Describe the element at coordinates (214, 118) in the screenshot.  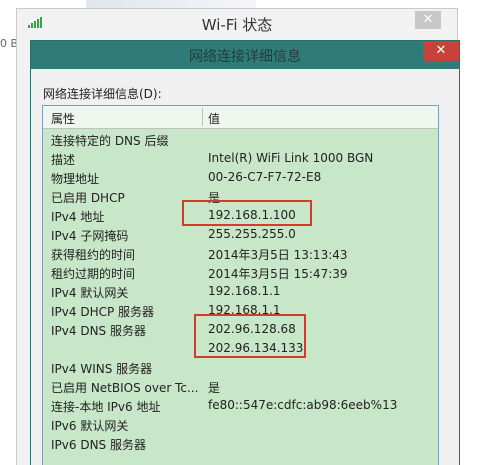
I see `column-header-value: 值` at that location.